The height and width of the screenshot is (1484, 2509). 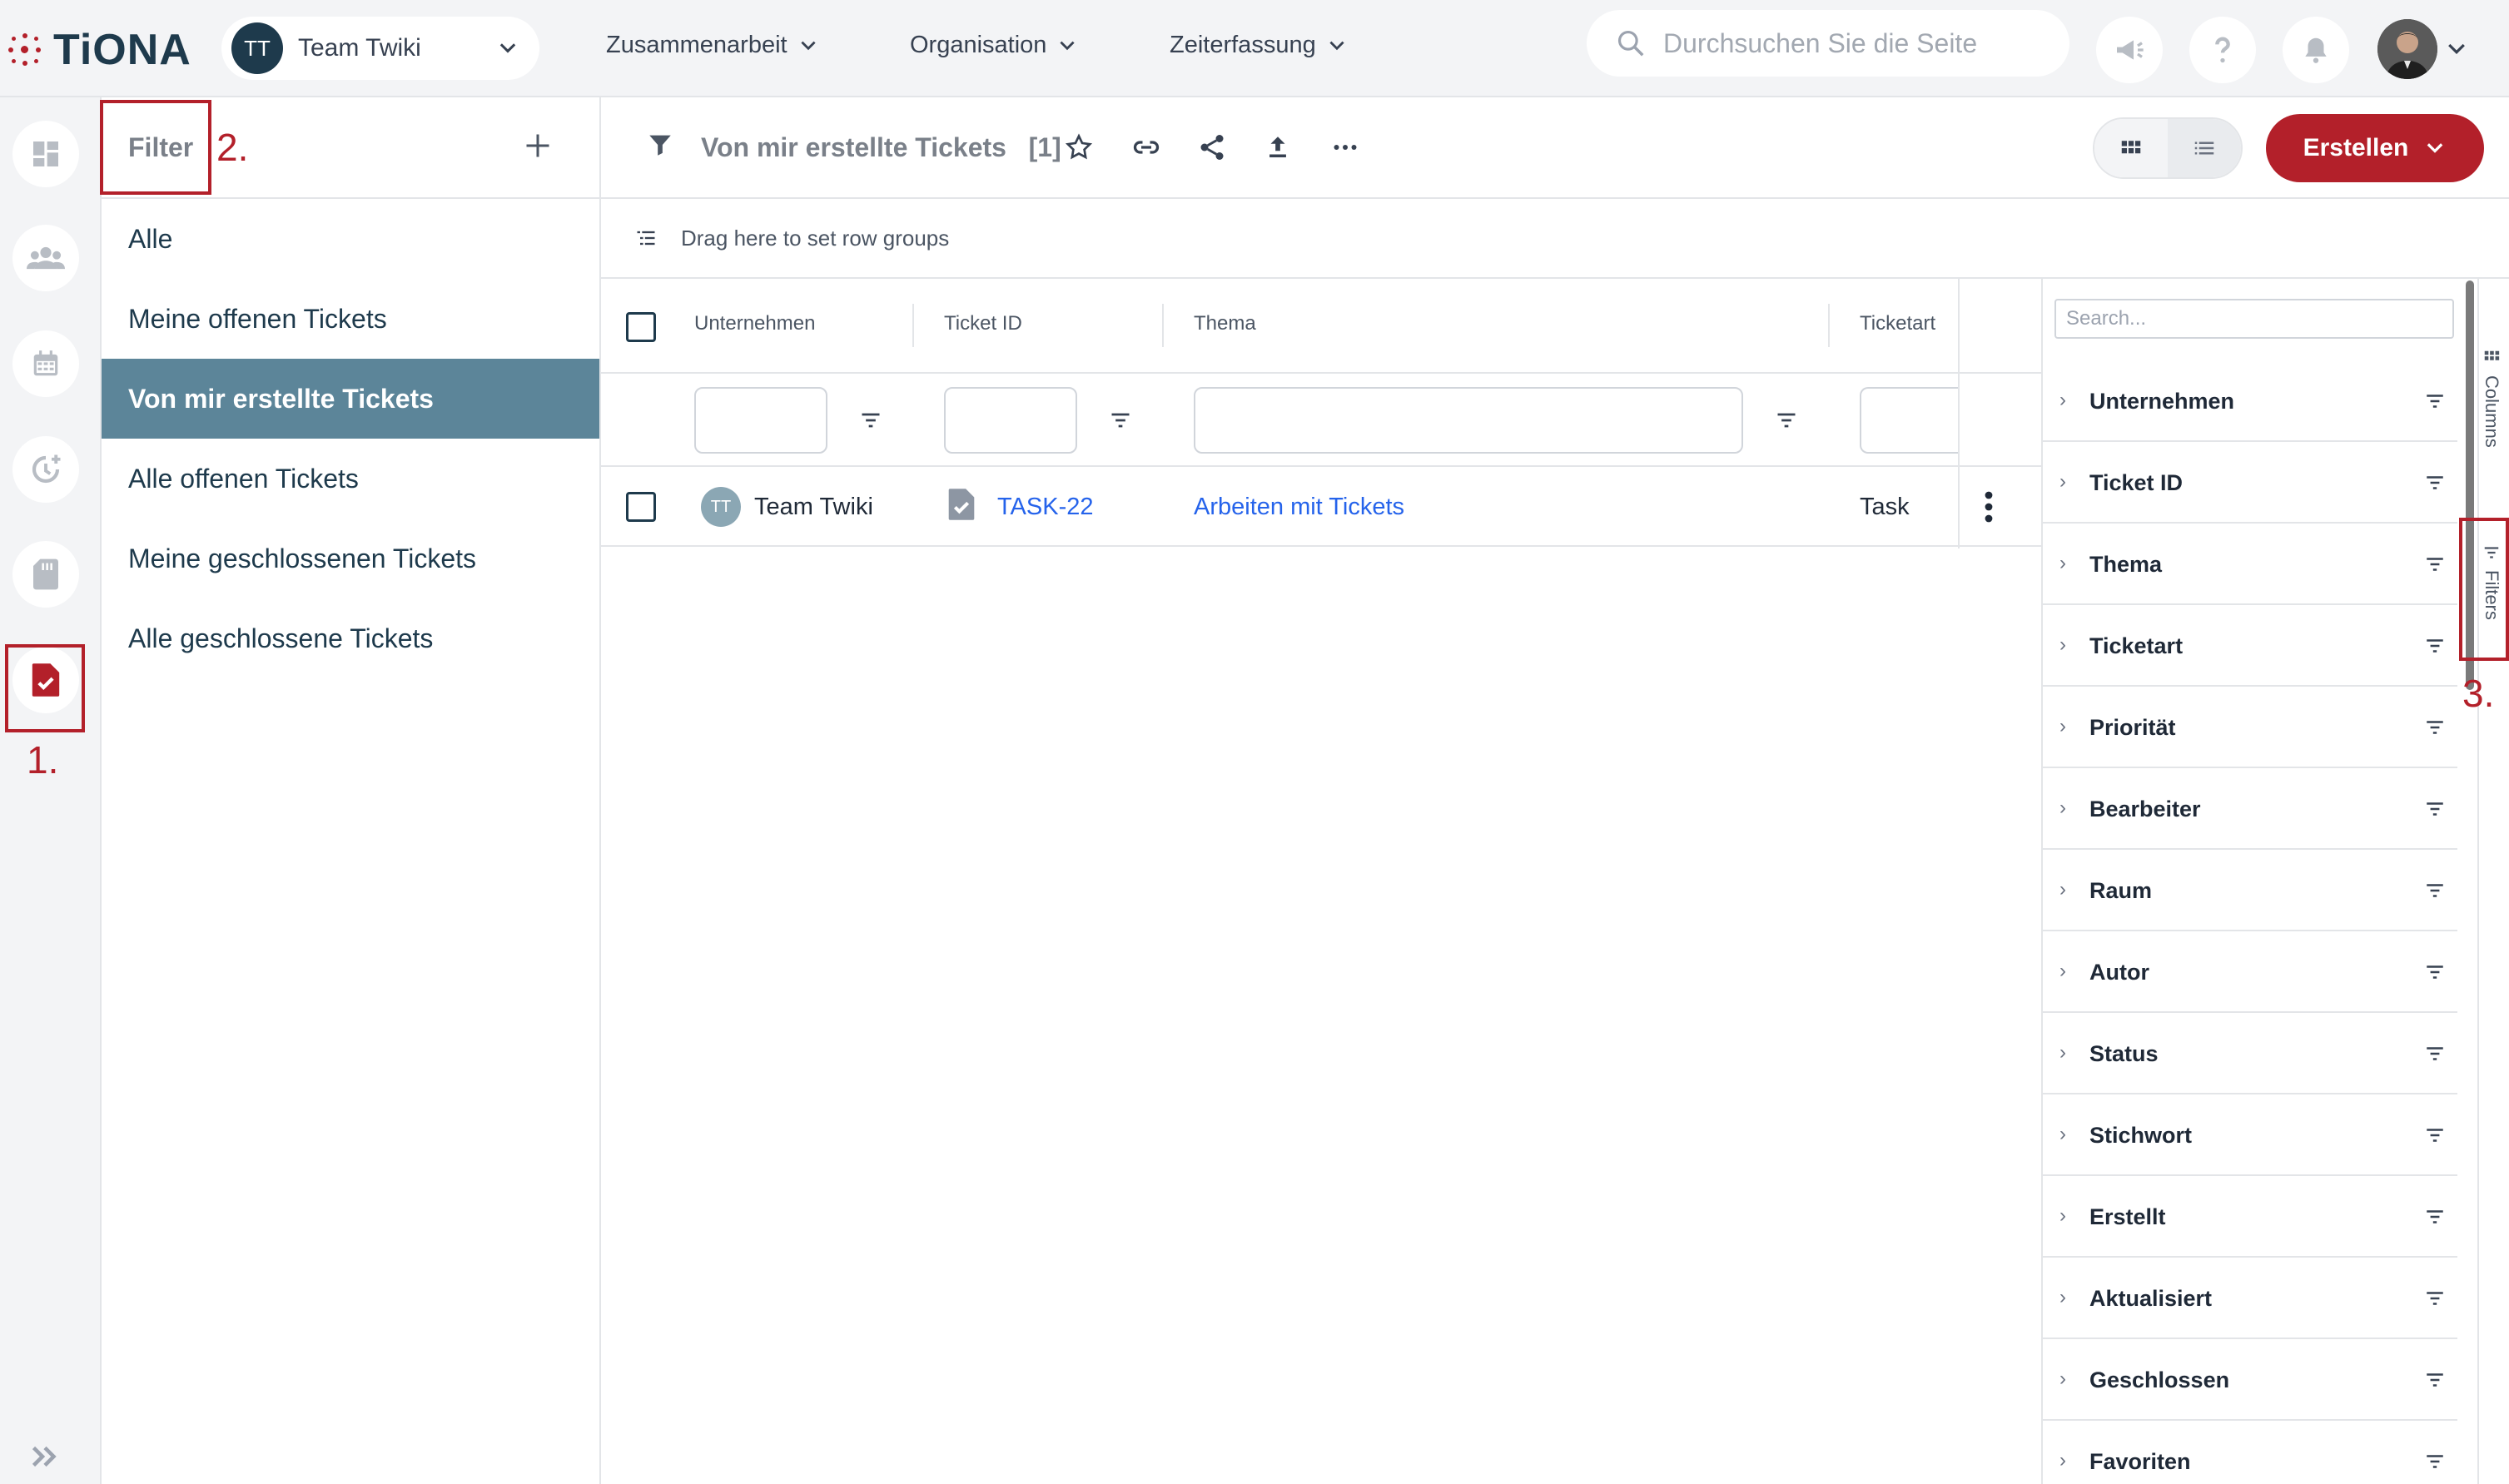 I want to click on row-groups-dropzone: Drag here to set row groups, so click(x=1555, y=239).